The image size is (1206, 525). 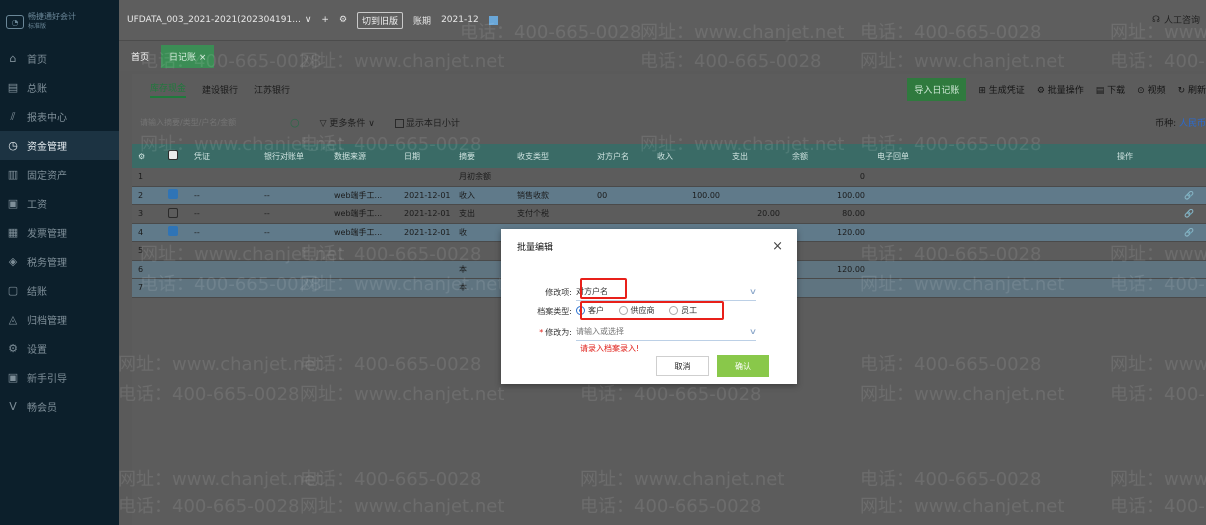 What do you see at coordinates (59, 348) in the screenshot?
I see `sidebar-item: ⚙ 设置` at bounding box center [59, 348].